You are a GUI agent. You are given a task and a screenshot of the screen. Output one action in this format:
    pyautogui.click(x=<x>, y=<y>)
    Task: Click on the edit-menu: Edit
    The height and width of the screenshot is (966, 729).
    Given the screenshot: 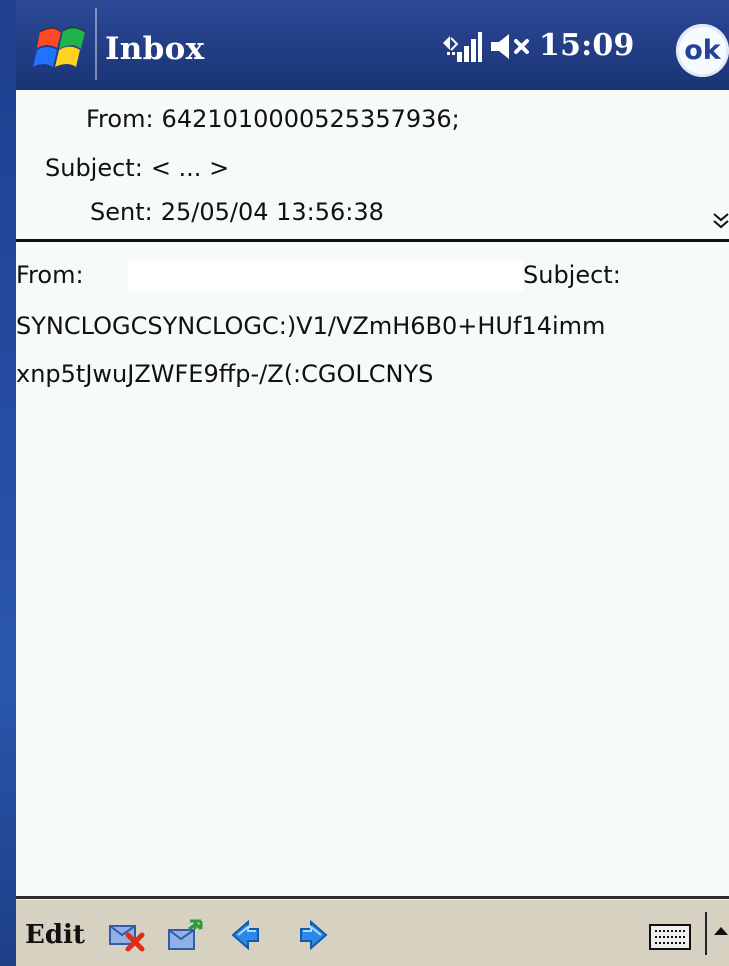 What is the action you would take?
    pyautogui.click(x=55, y=935)
    